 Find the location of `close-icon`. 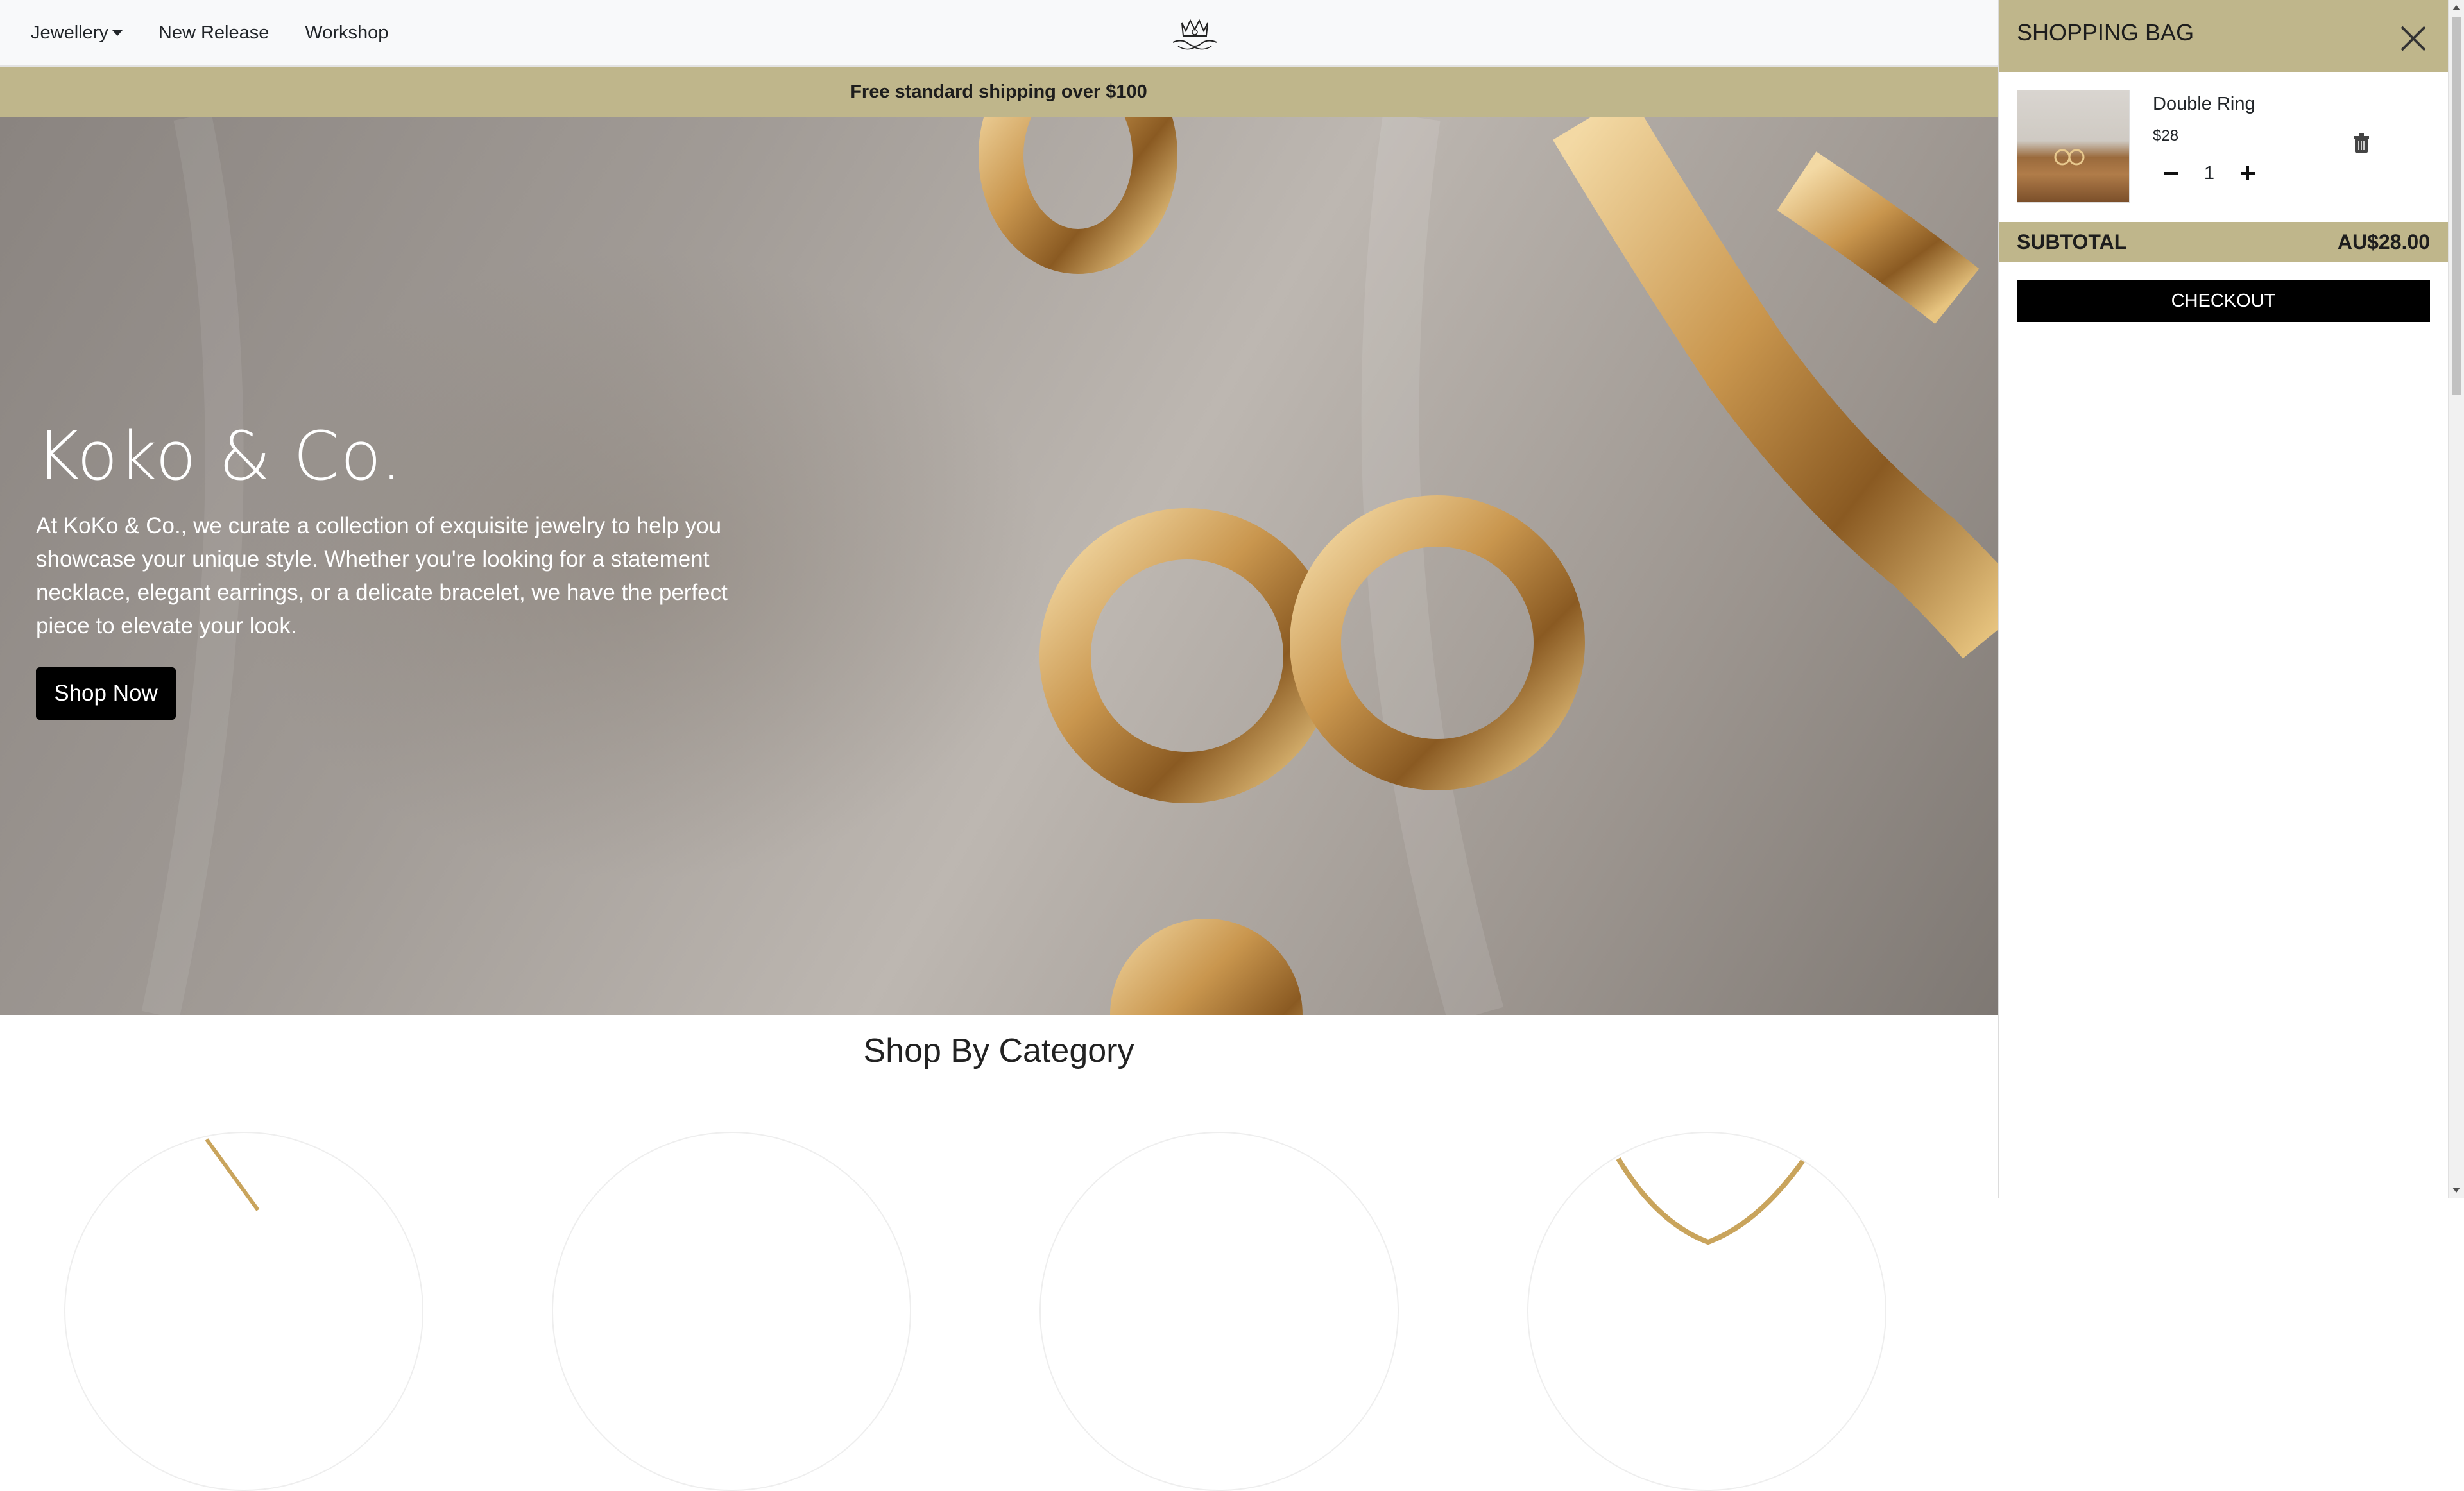

close-icon is located at coordinates (2414, 38).